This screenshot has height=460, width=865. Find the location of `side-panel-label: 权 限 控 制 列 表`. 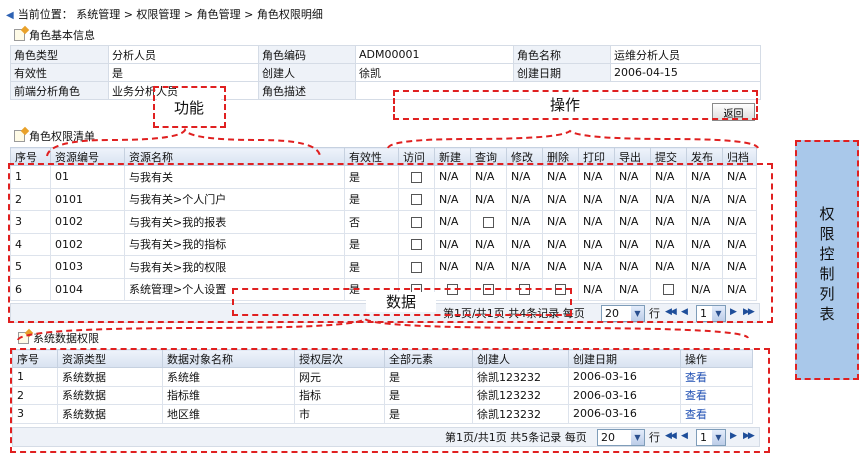

side-panel-label: 权 限 控 制 列 表 is located at coordinates (827, 264).